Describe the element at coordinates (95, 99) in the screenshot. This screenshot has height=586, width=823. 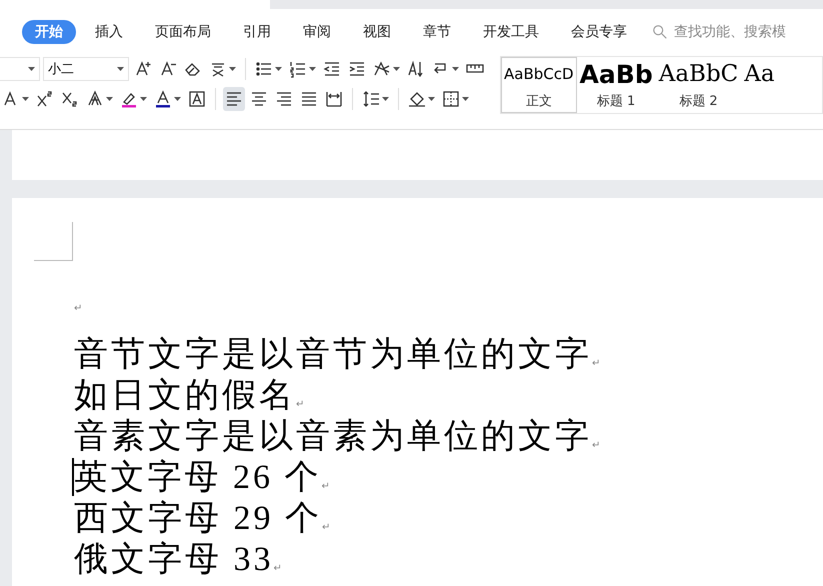
I see `text-effect-icon` at that location.